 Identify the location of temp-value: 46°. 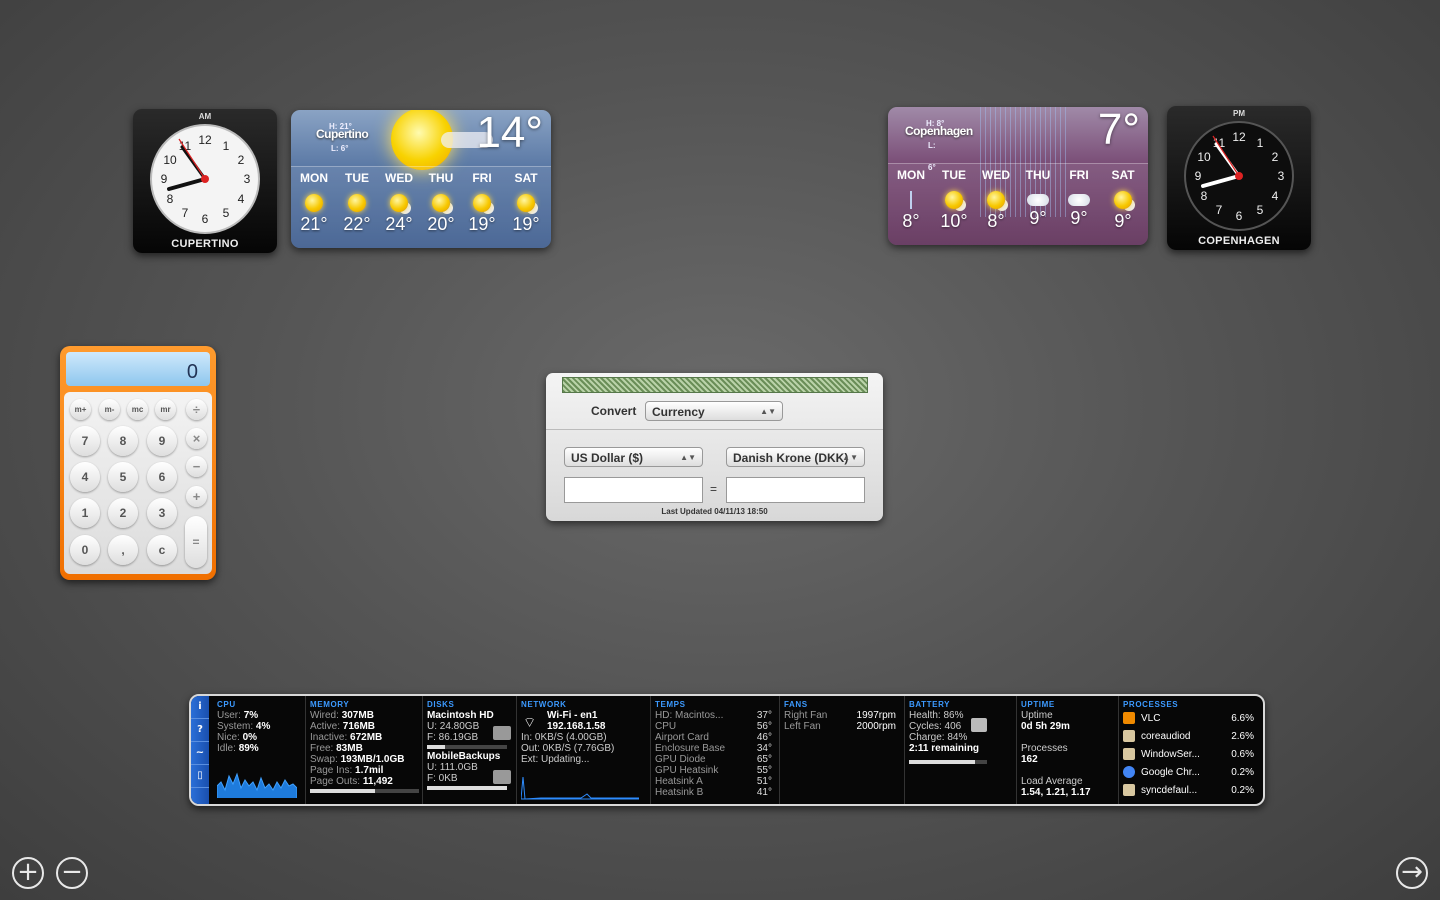
(764, 737).